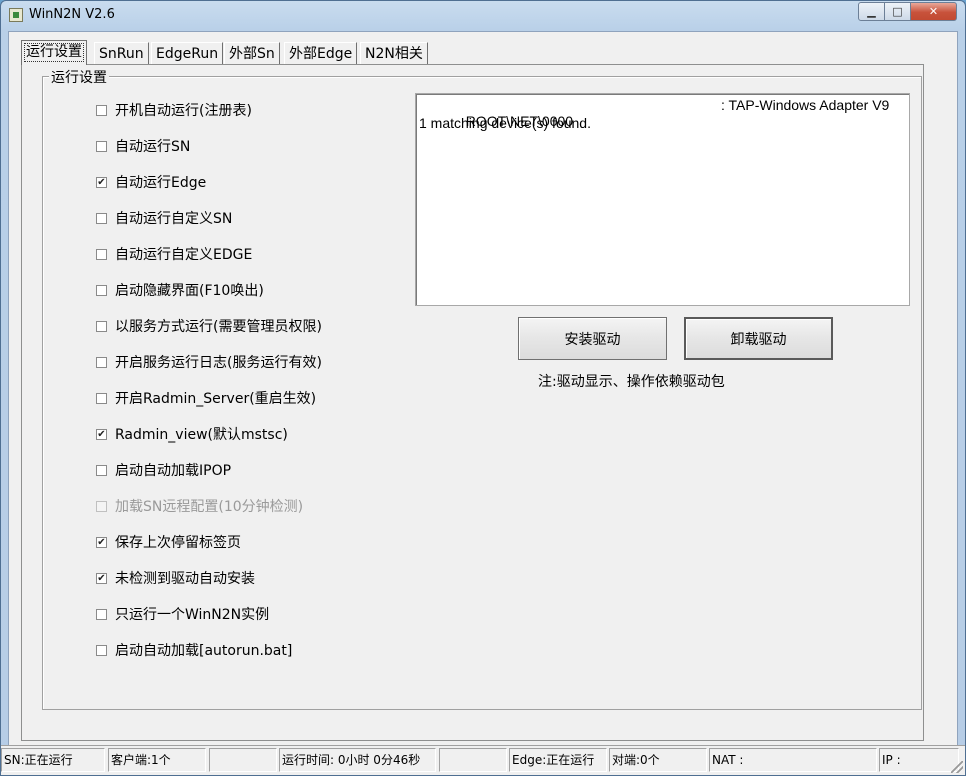 The height and width of the screenshot is (776, 966). I want to click on checkbox-autostart-registry: 开机自动运行(注册表), so click(174, 110).